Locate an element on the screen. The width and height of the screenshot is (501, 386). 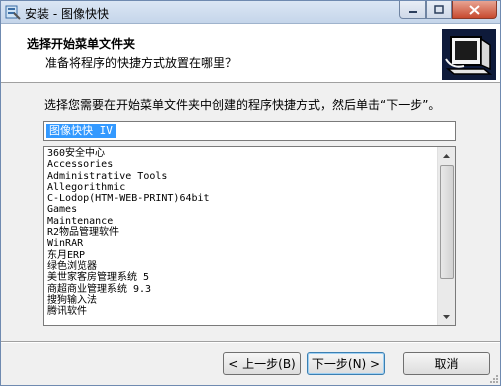
folder-list-item: Maintenance is located at coordinates (242, 221).